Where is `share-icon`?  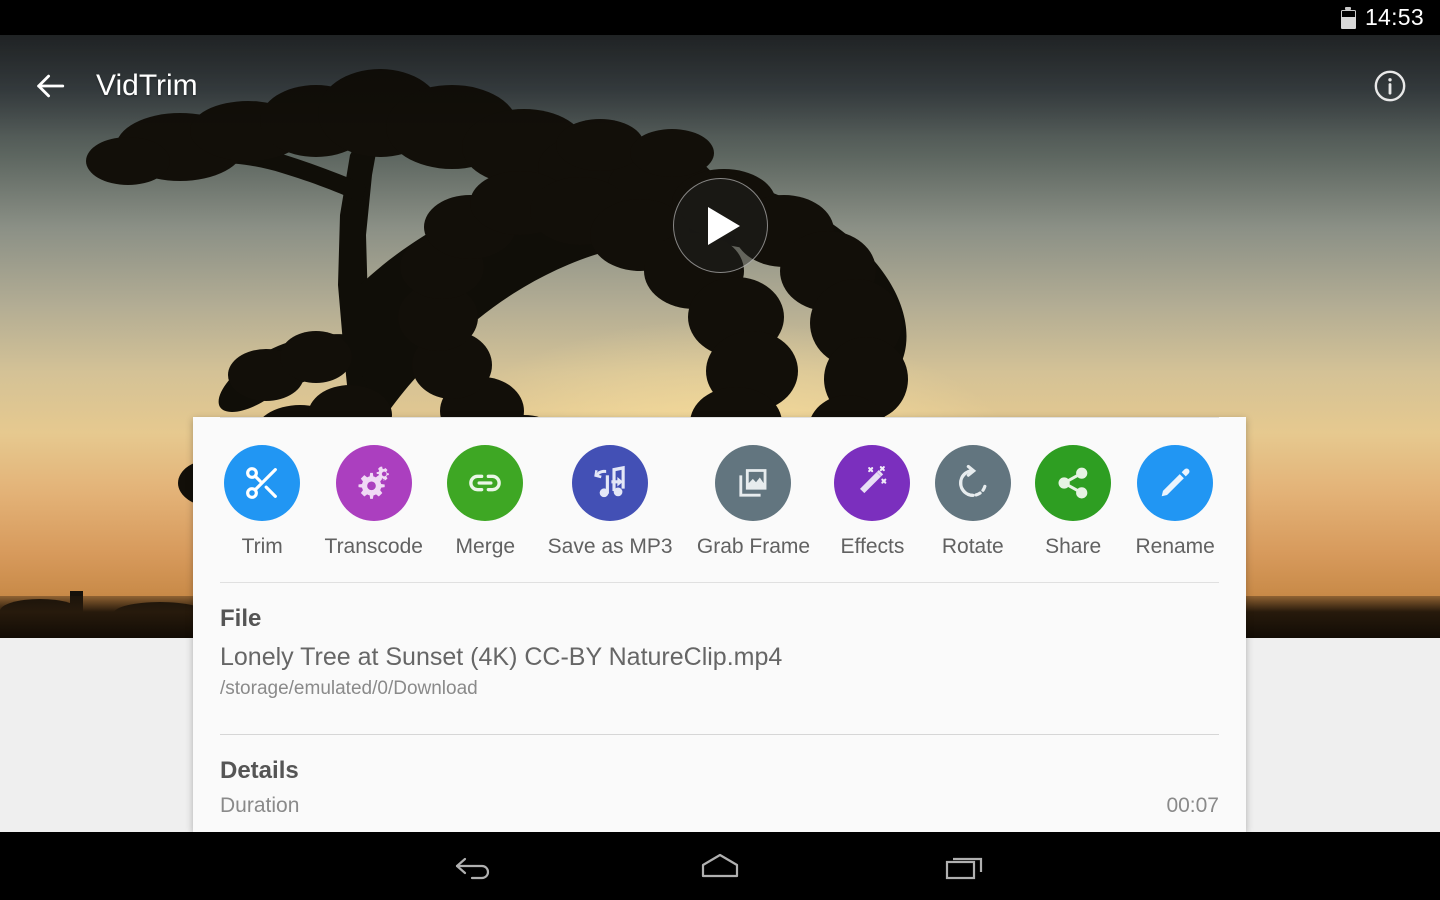 share-icon is located at coordinates (1073, 483).